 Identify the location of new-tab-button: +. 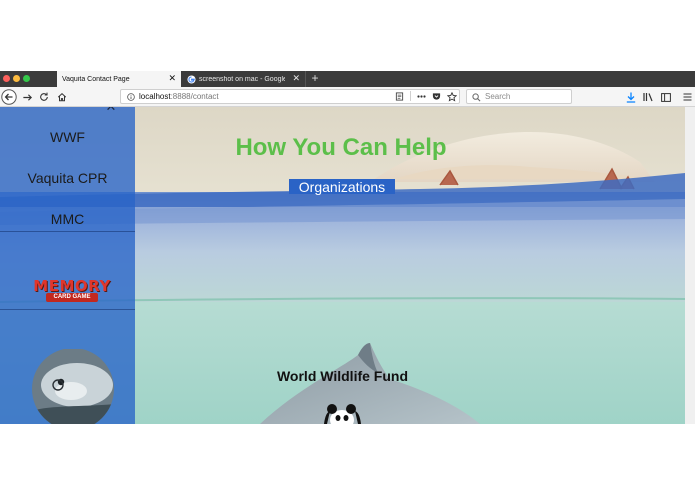
(315, 79).